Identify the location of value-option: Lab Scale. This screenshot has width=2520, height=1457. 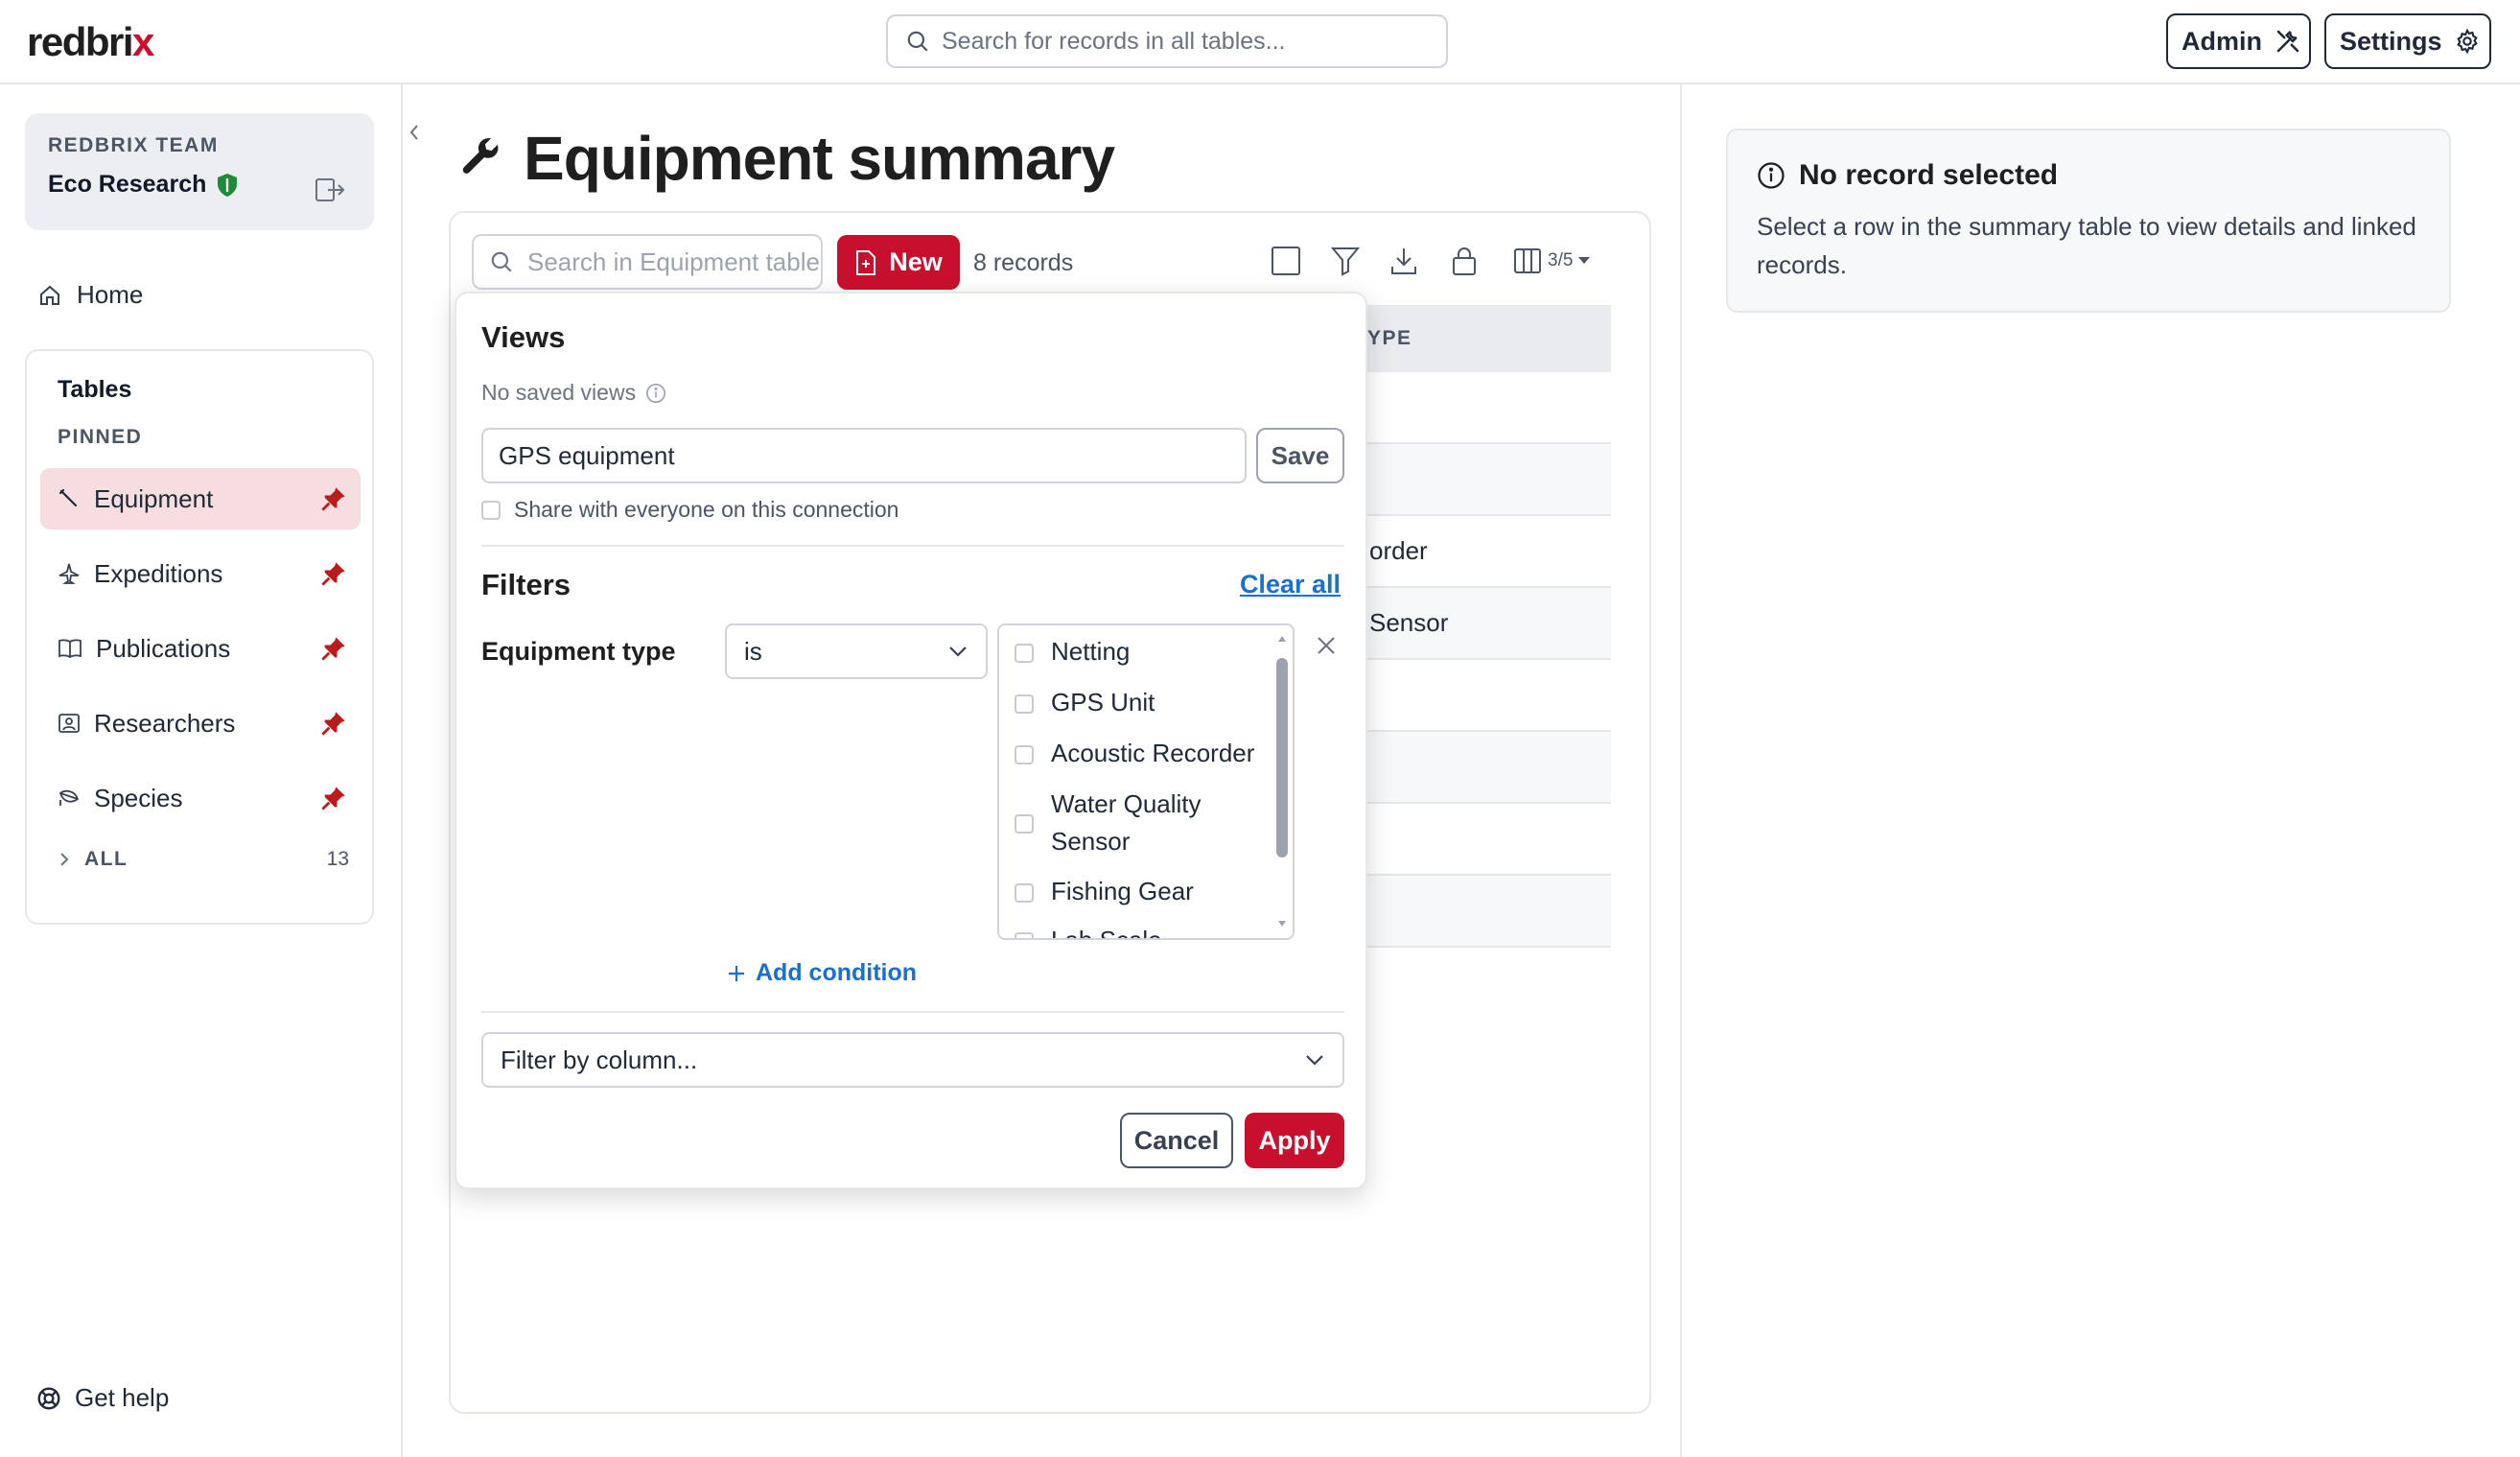
(1139, 931).